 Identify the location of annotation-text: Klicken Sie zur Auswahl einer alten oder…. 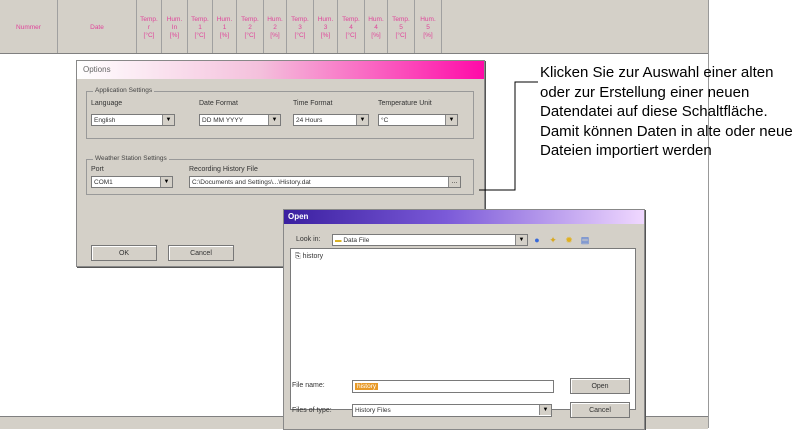
(666, 111).